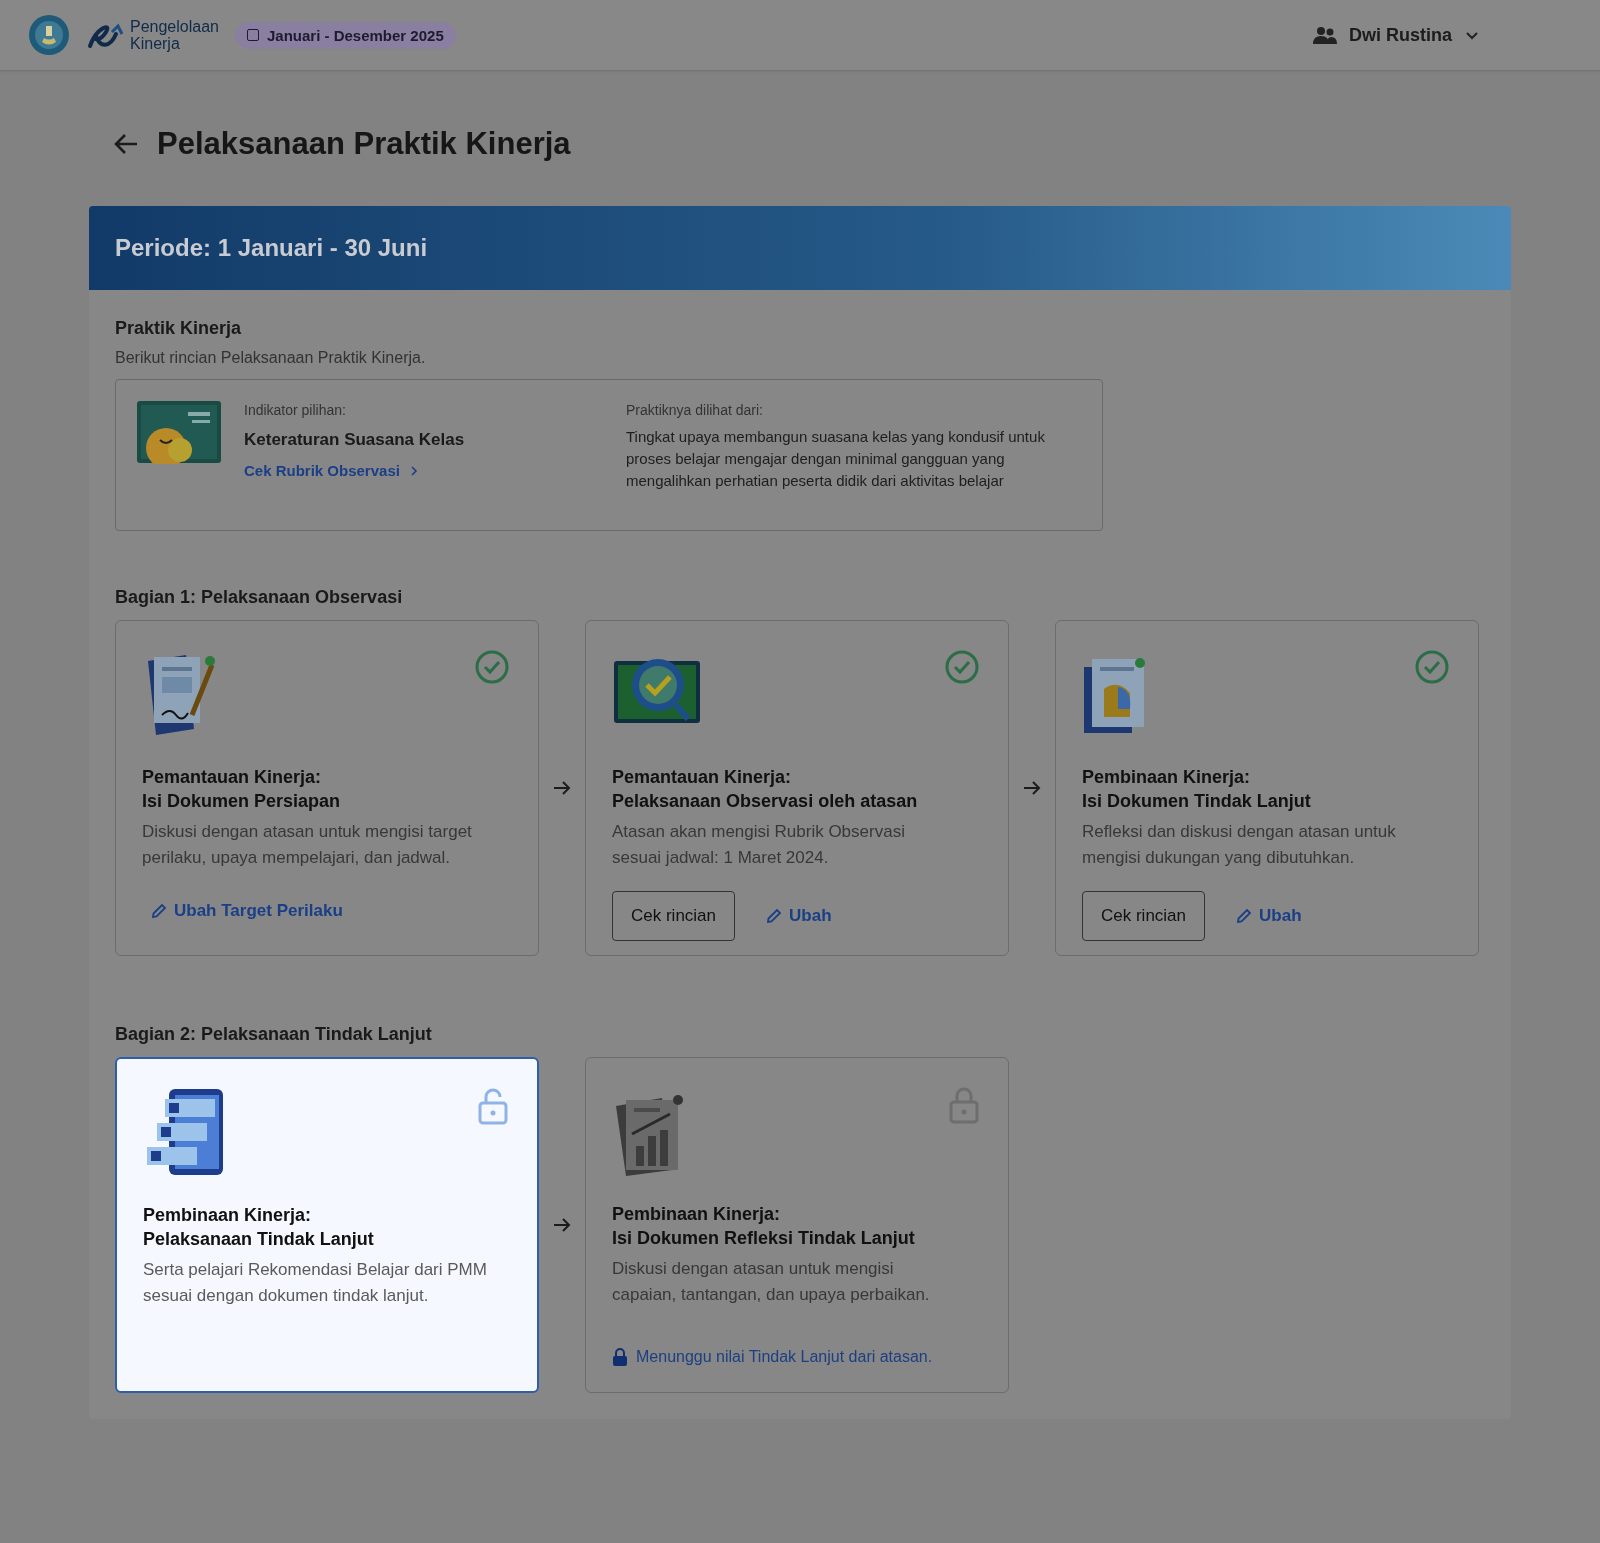 The height and width of the screenshot is (1543, 1600). Describe the element at coordinates (242, 789) in the screenshot. I see `card-title: Pemantauan Kinerja: Isi Dokumen Persiapan` at that location.